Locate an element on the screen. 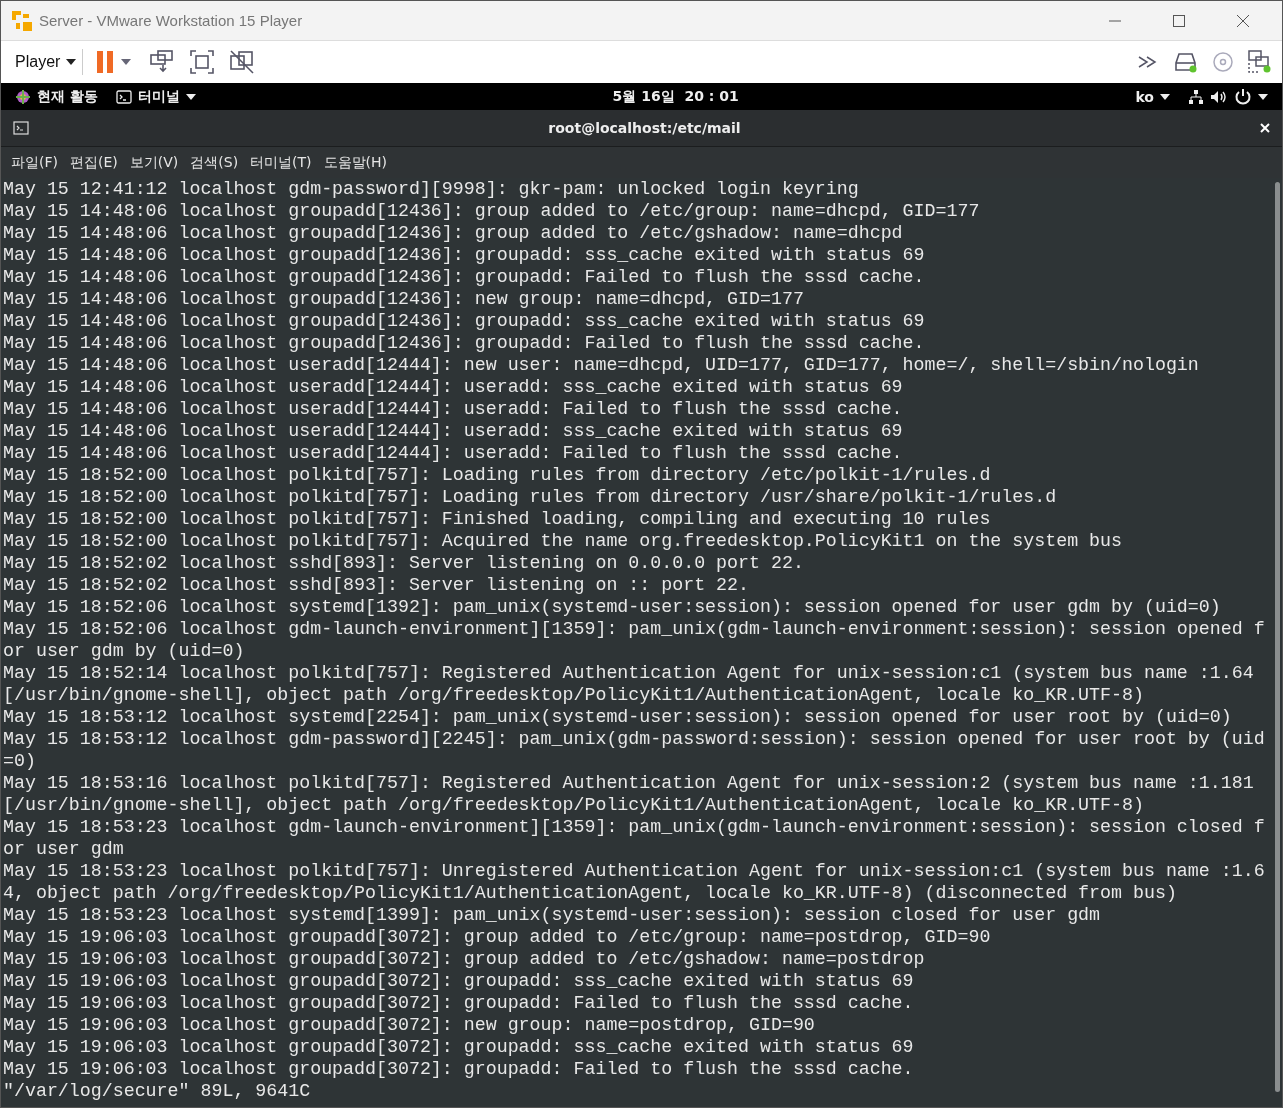 The width and height of the screenshot is (1283, 1108). log-line: May 15 14:48:06 localhost groupadd[12436]: group added to /etc/gshadow: name=dhcpd is located at coordinates (453, 233).